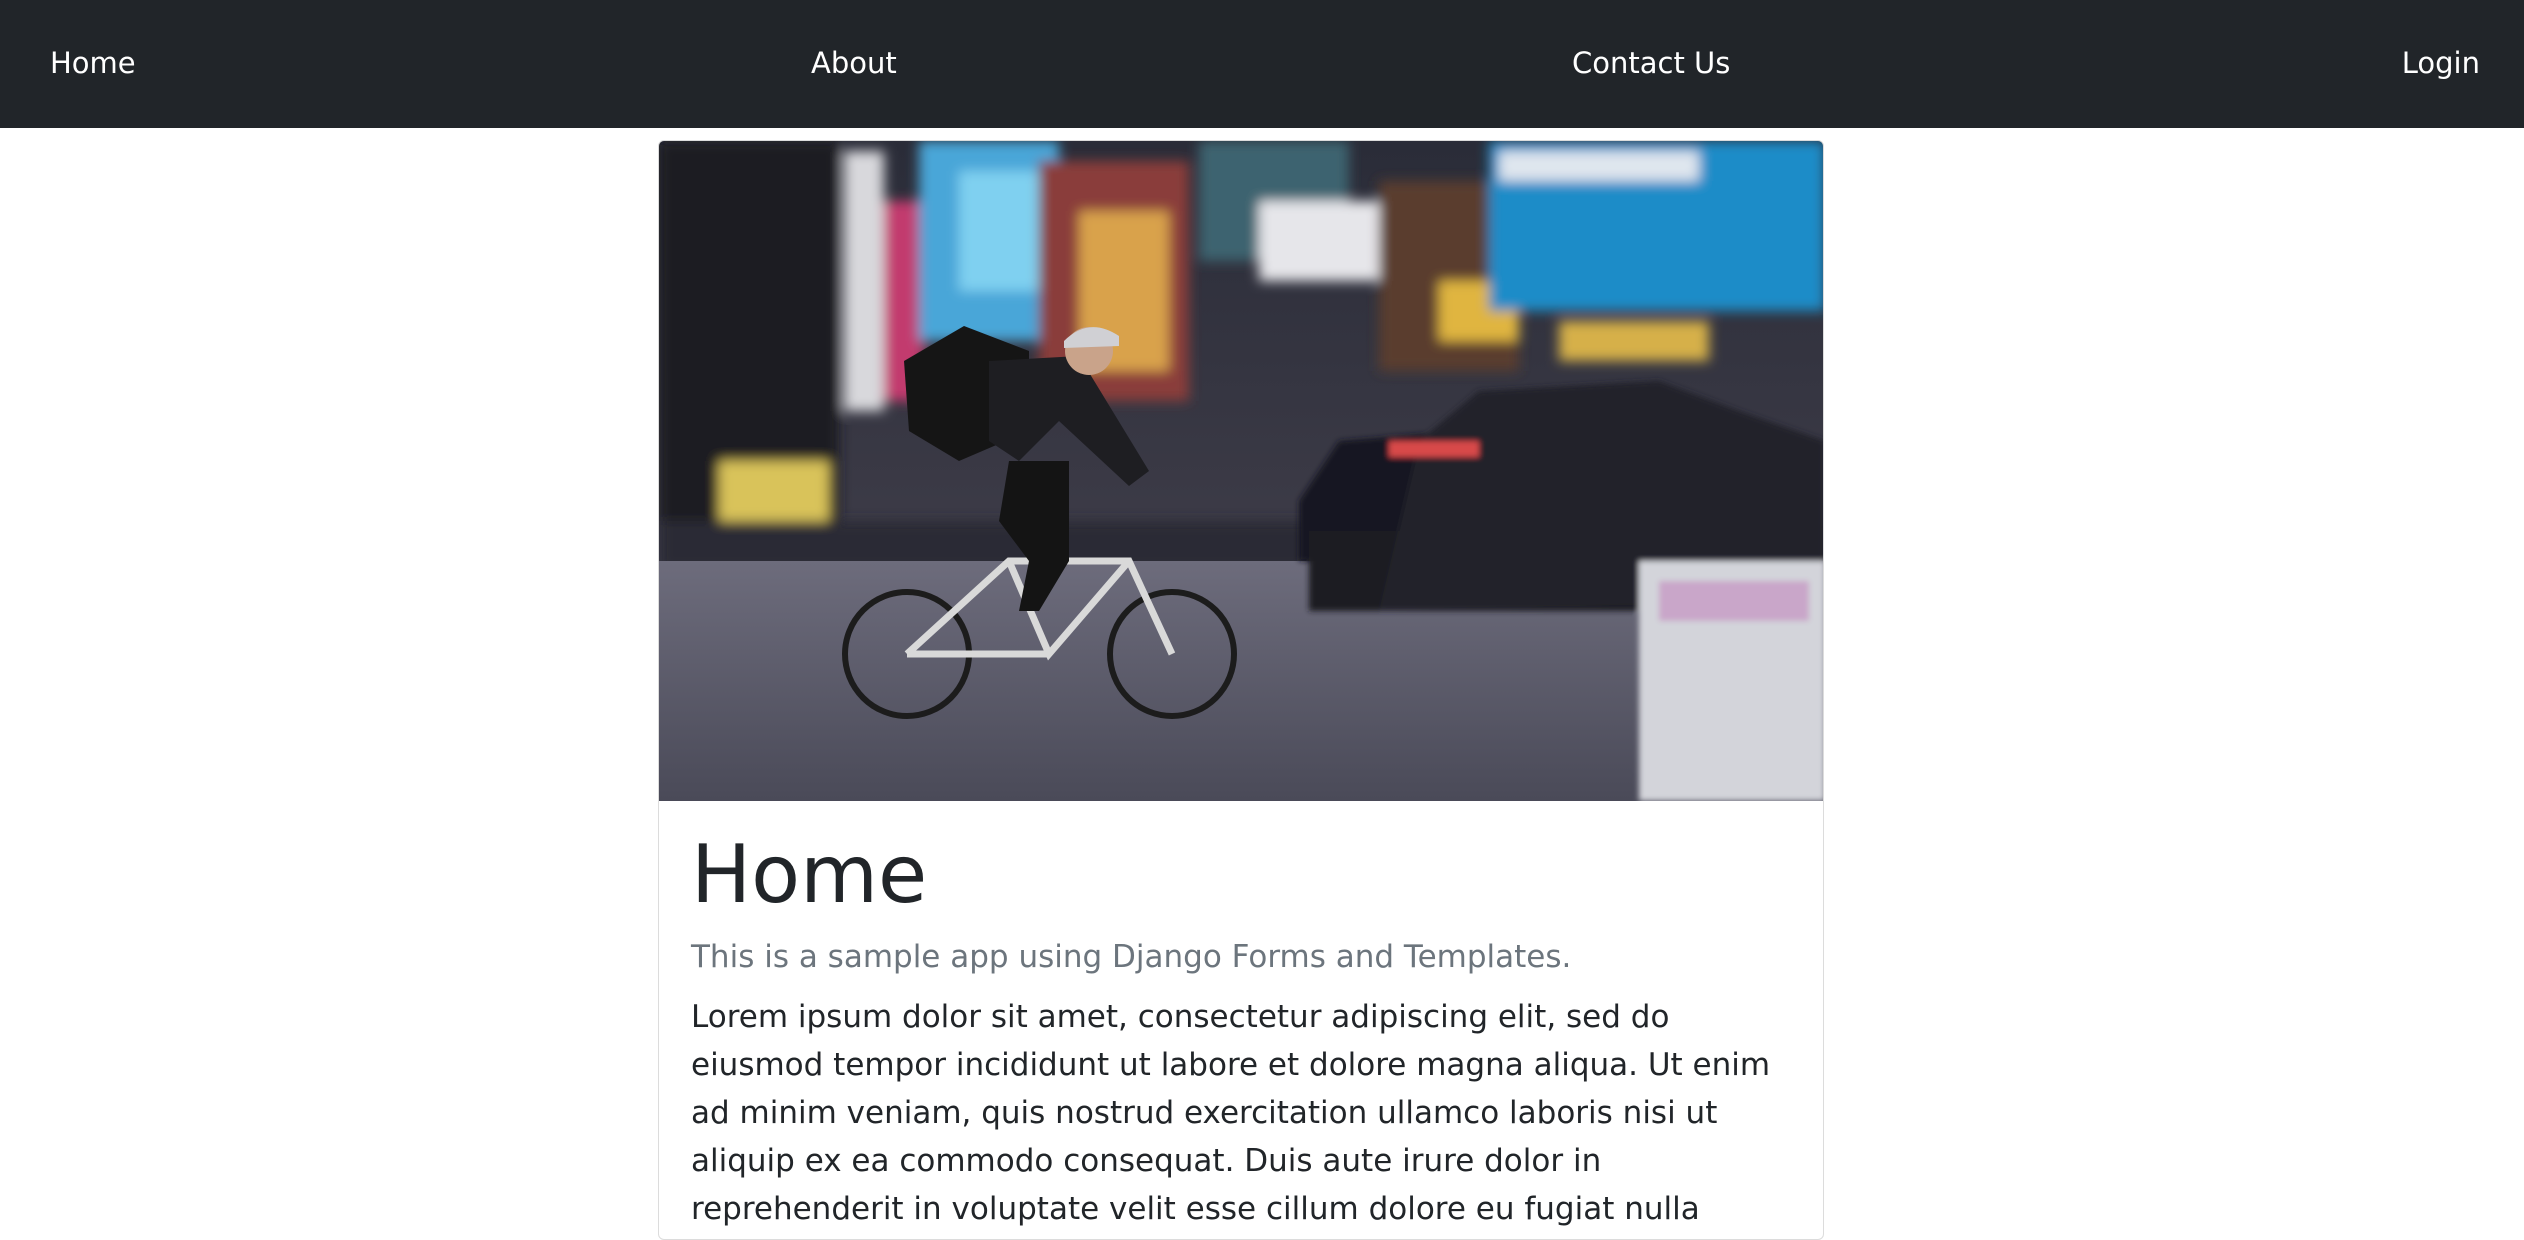  What do you see at coordinates (1651, 64) in the screenshot?
I see `nav-link-contact-us: Contact Us` at bounding box center [1651, 64].